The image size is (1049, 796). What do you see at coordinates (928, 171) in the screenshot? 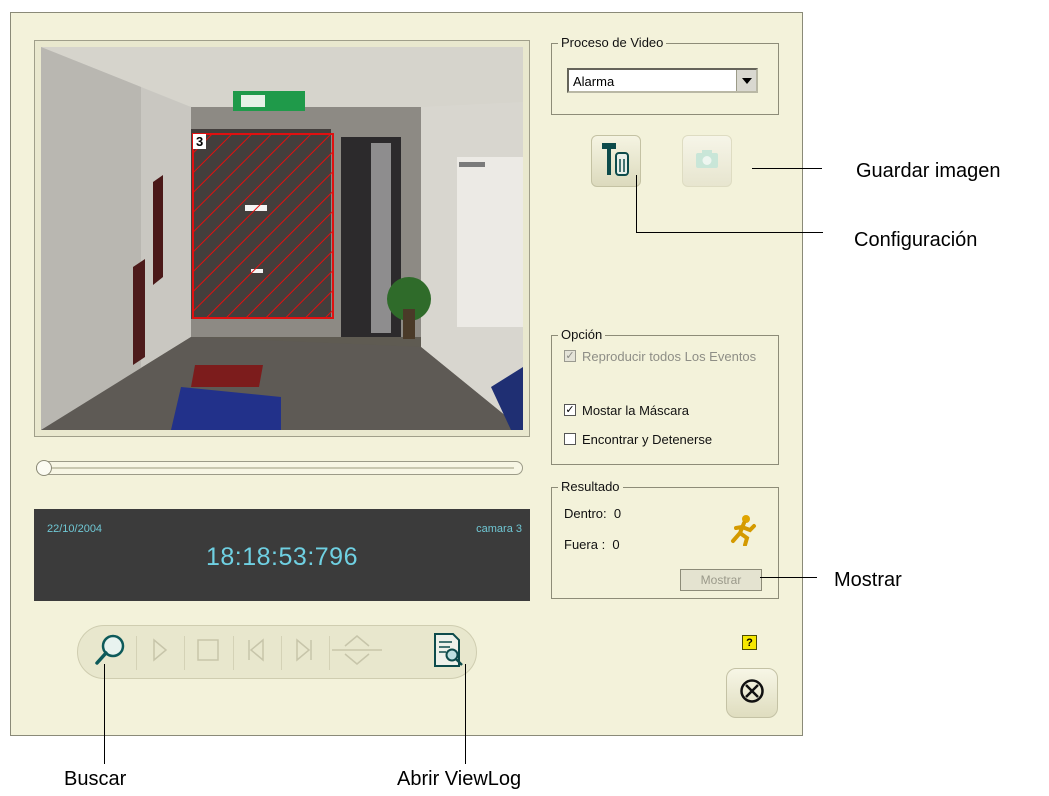
I see `callout-guardar: Guardar imagen` at bounding box center [928, 171].